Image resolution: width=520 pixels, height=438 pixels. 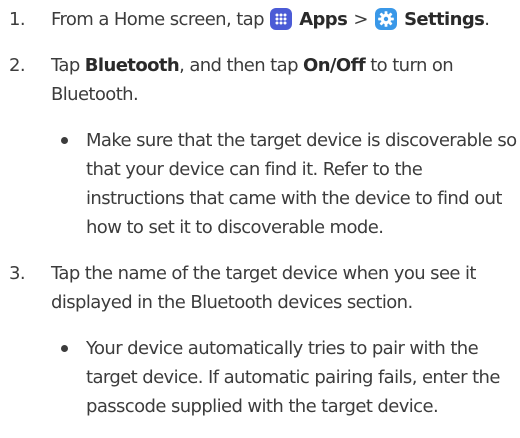 I want to click on step-number: 3., so click(x=17, y=273).